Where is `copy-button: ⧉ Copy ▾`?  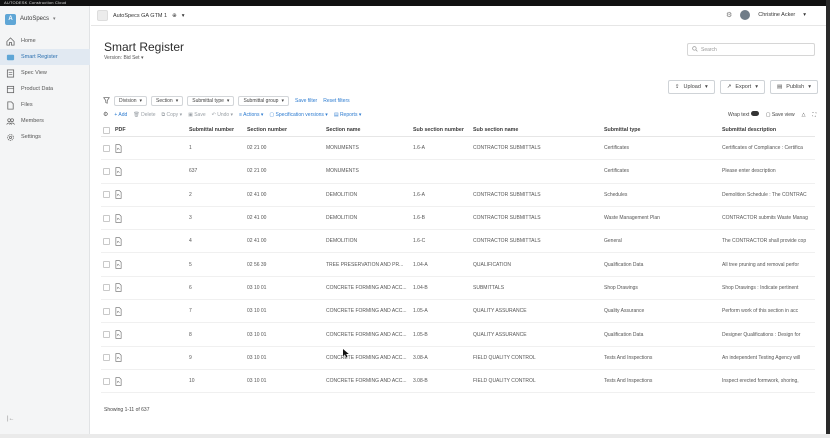
copy-button: ⧉ Copy ▾ is located at coordinates (172, 115).